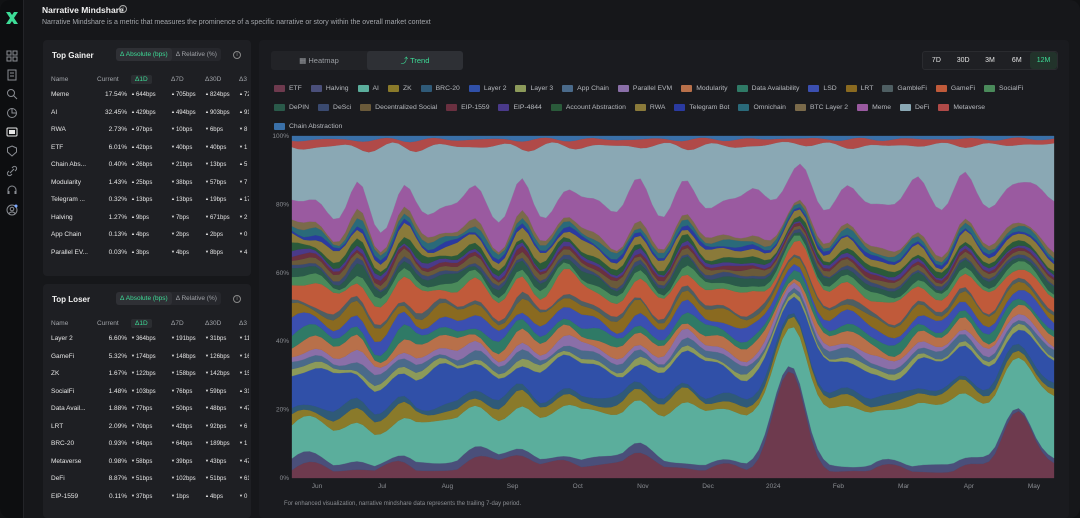 Image resolution: width=1080 pixels, height=518 pixels. I want to click on table-row: App Chain0.13%4bps2bps2bps0, so click(149, 235).